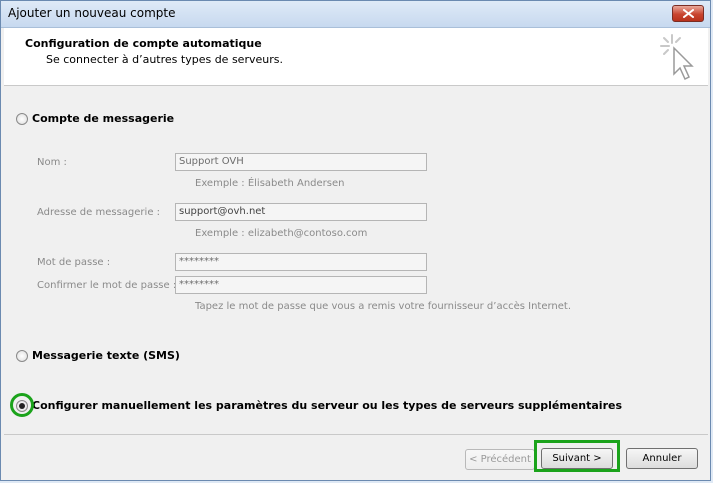  I want to click on name-label: Nom :, so click(52, 162).